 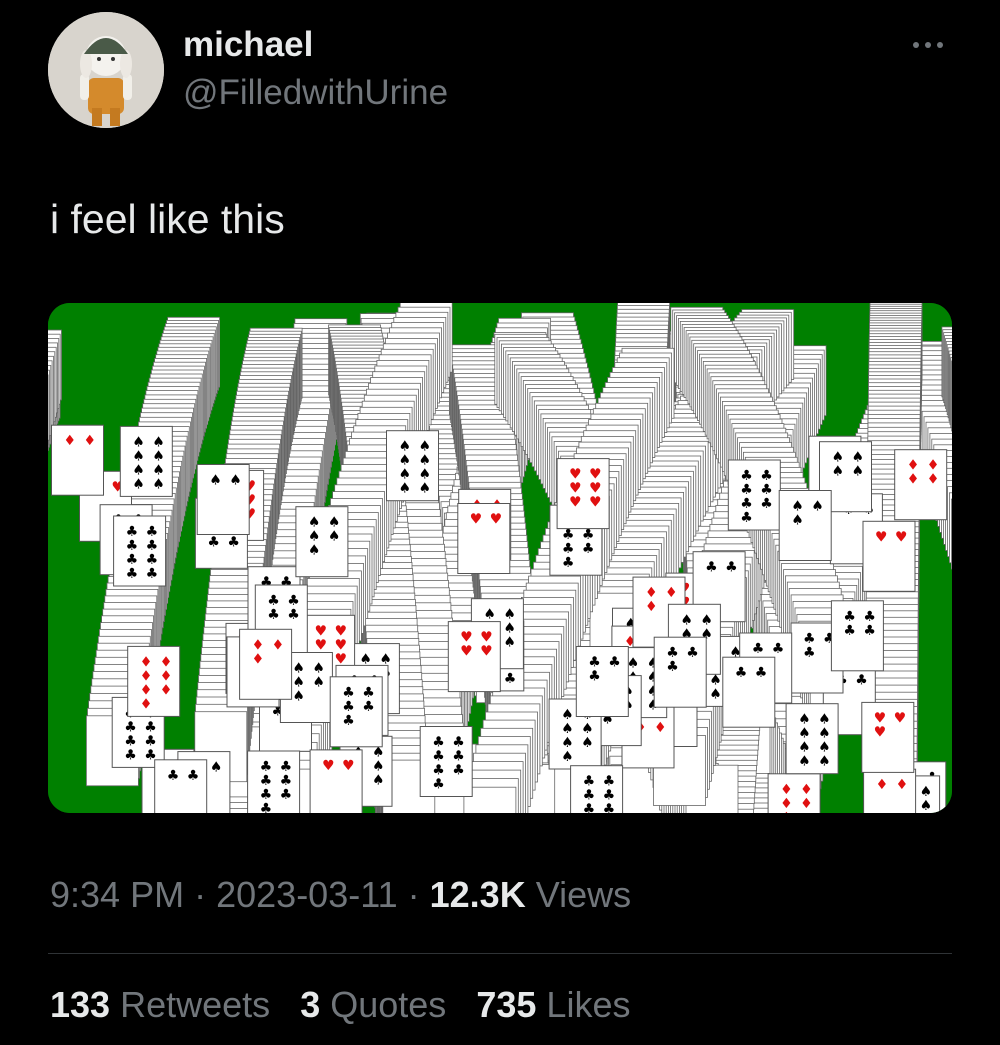 I want to click on tweet-date: 2023-03-11, so click(x=306, y=894).